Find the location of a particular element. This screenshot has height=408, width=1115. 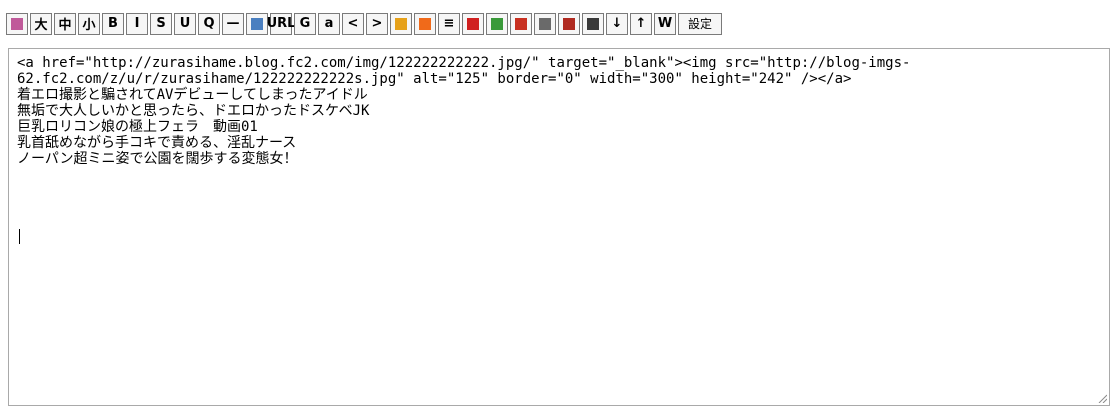

editor-toolbar: 大中小 B I S U Q — URL Ga < > ≡ ↓ ↑ W 設定 is located at coordinates (365, 23).